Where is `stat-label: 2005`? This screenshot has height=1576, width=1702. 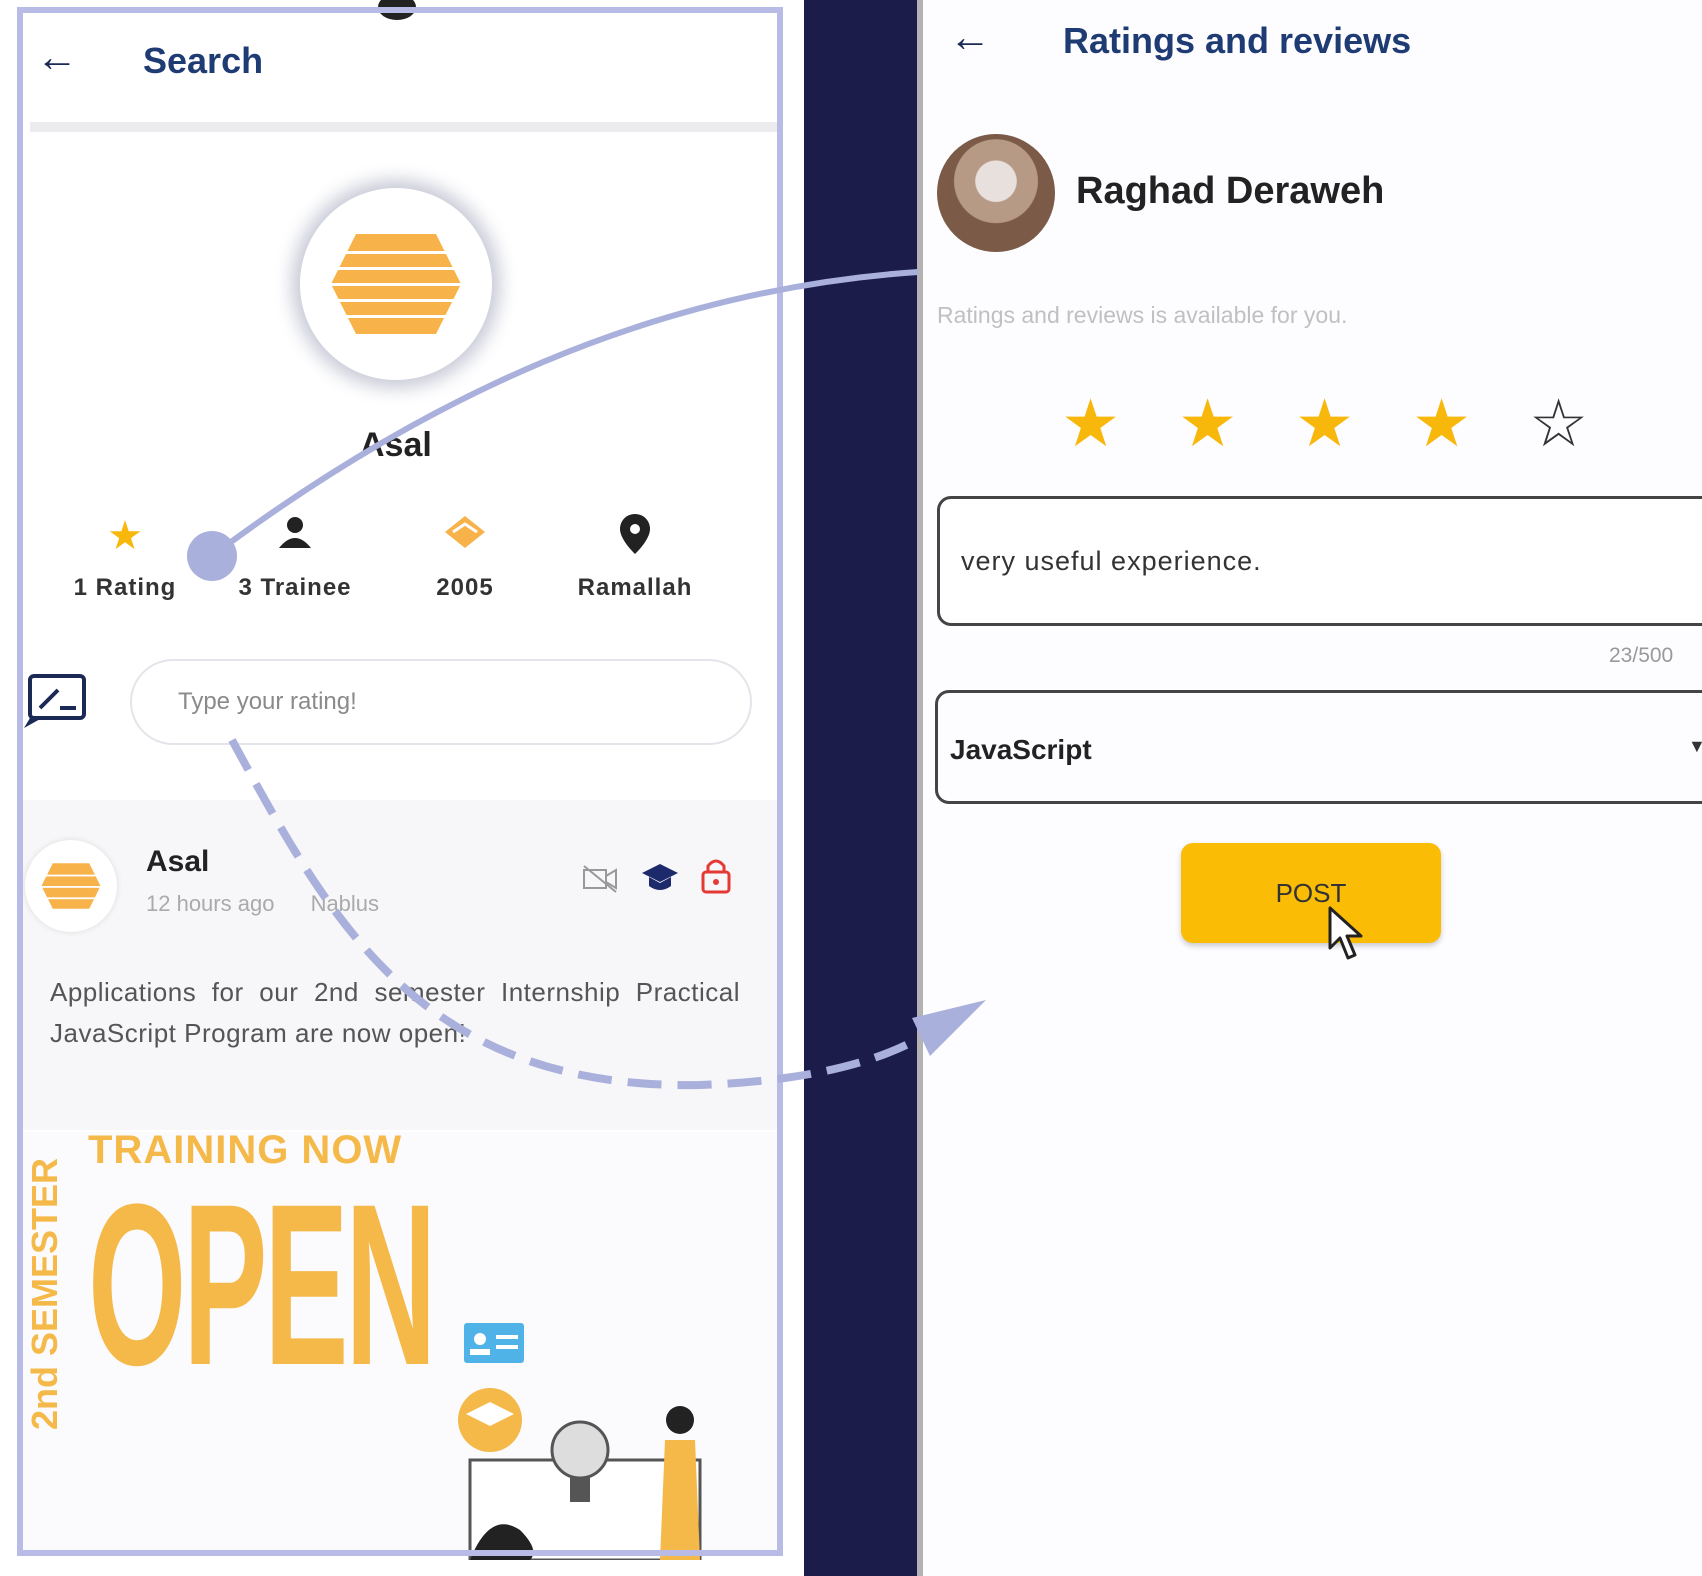 stat-label: 2005 is located at coordinates (465, 587).